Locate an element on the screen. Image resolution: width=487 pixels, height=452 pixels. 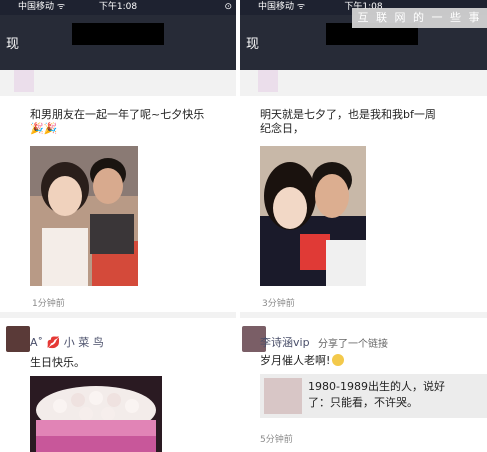
clock: 下午1:08 is located at coordinates (118, 7).